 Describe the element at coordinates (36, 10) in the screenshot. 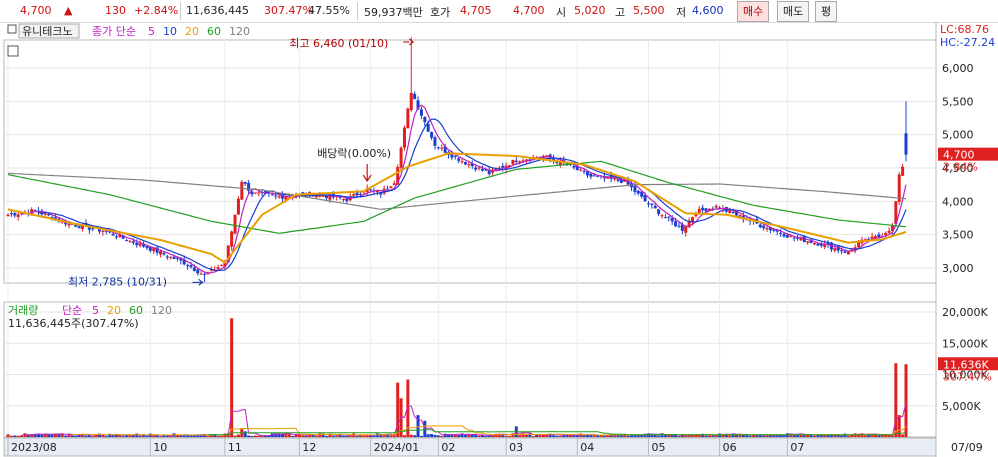

I see `current-price: 4,700` at that location.